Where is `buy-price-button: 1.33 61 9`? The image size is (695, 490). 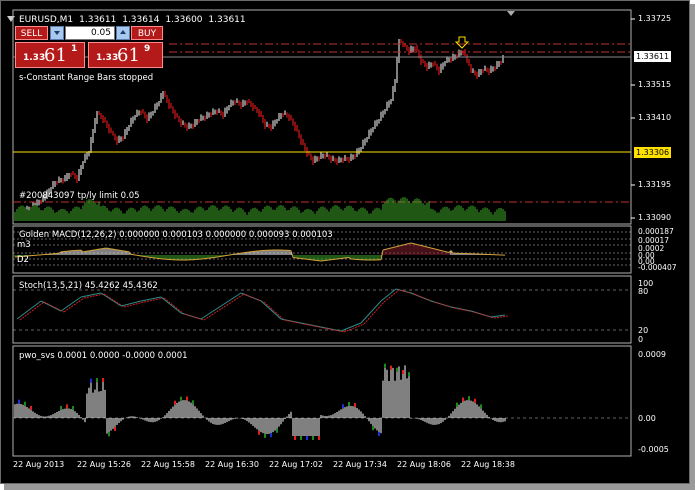 buy-price-button: 1.33 61 9 is located at coordinates (125, 55).